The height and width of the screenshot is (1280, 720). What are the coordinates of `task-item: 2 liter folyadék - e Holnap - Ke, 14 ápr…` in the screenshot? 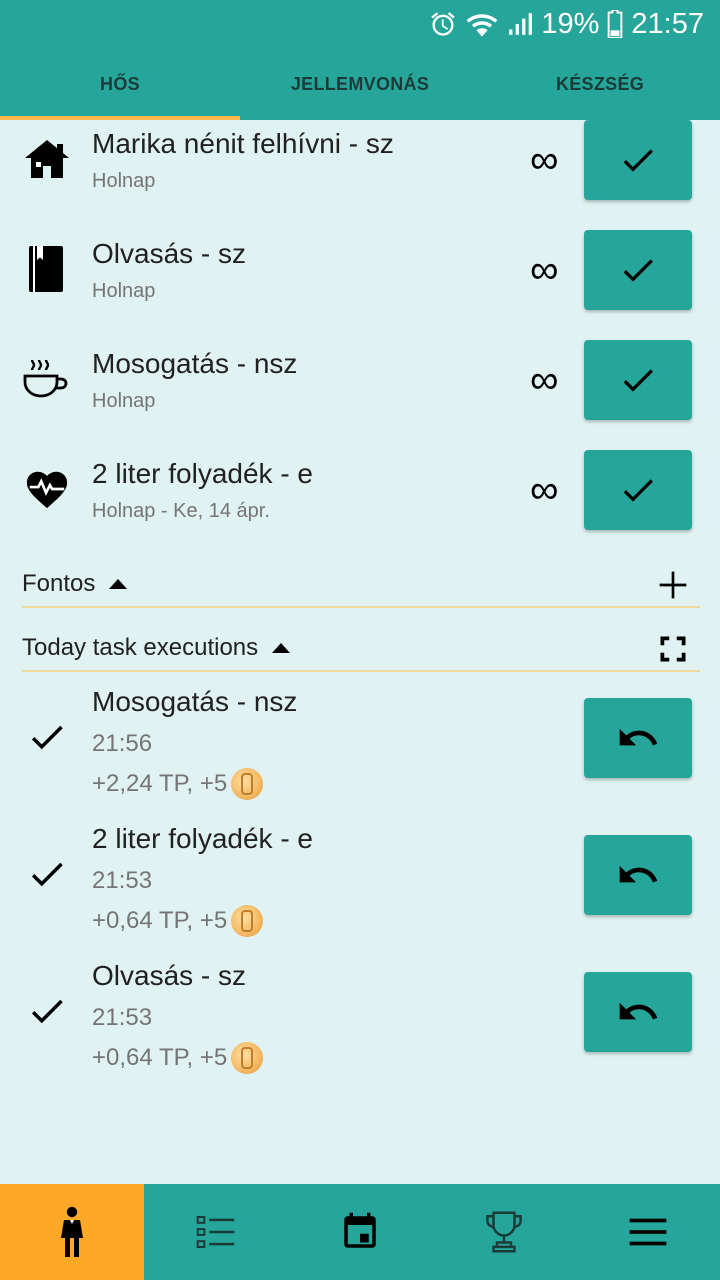 It's located at (360, 505).